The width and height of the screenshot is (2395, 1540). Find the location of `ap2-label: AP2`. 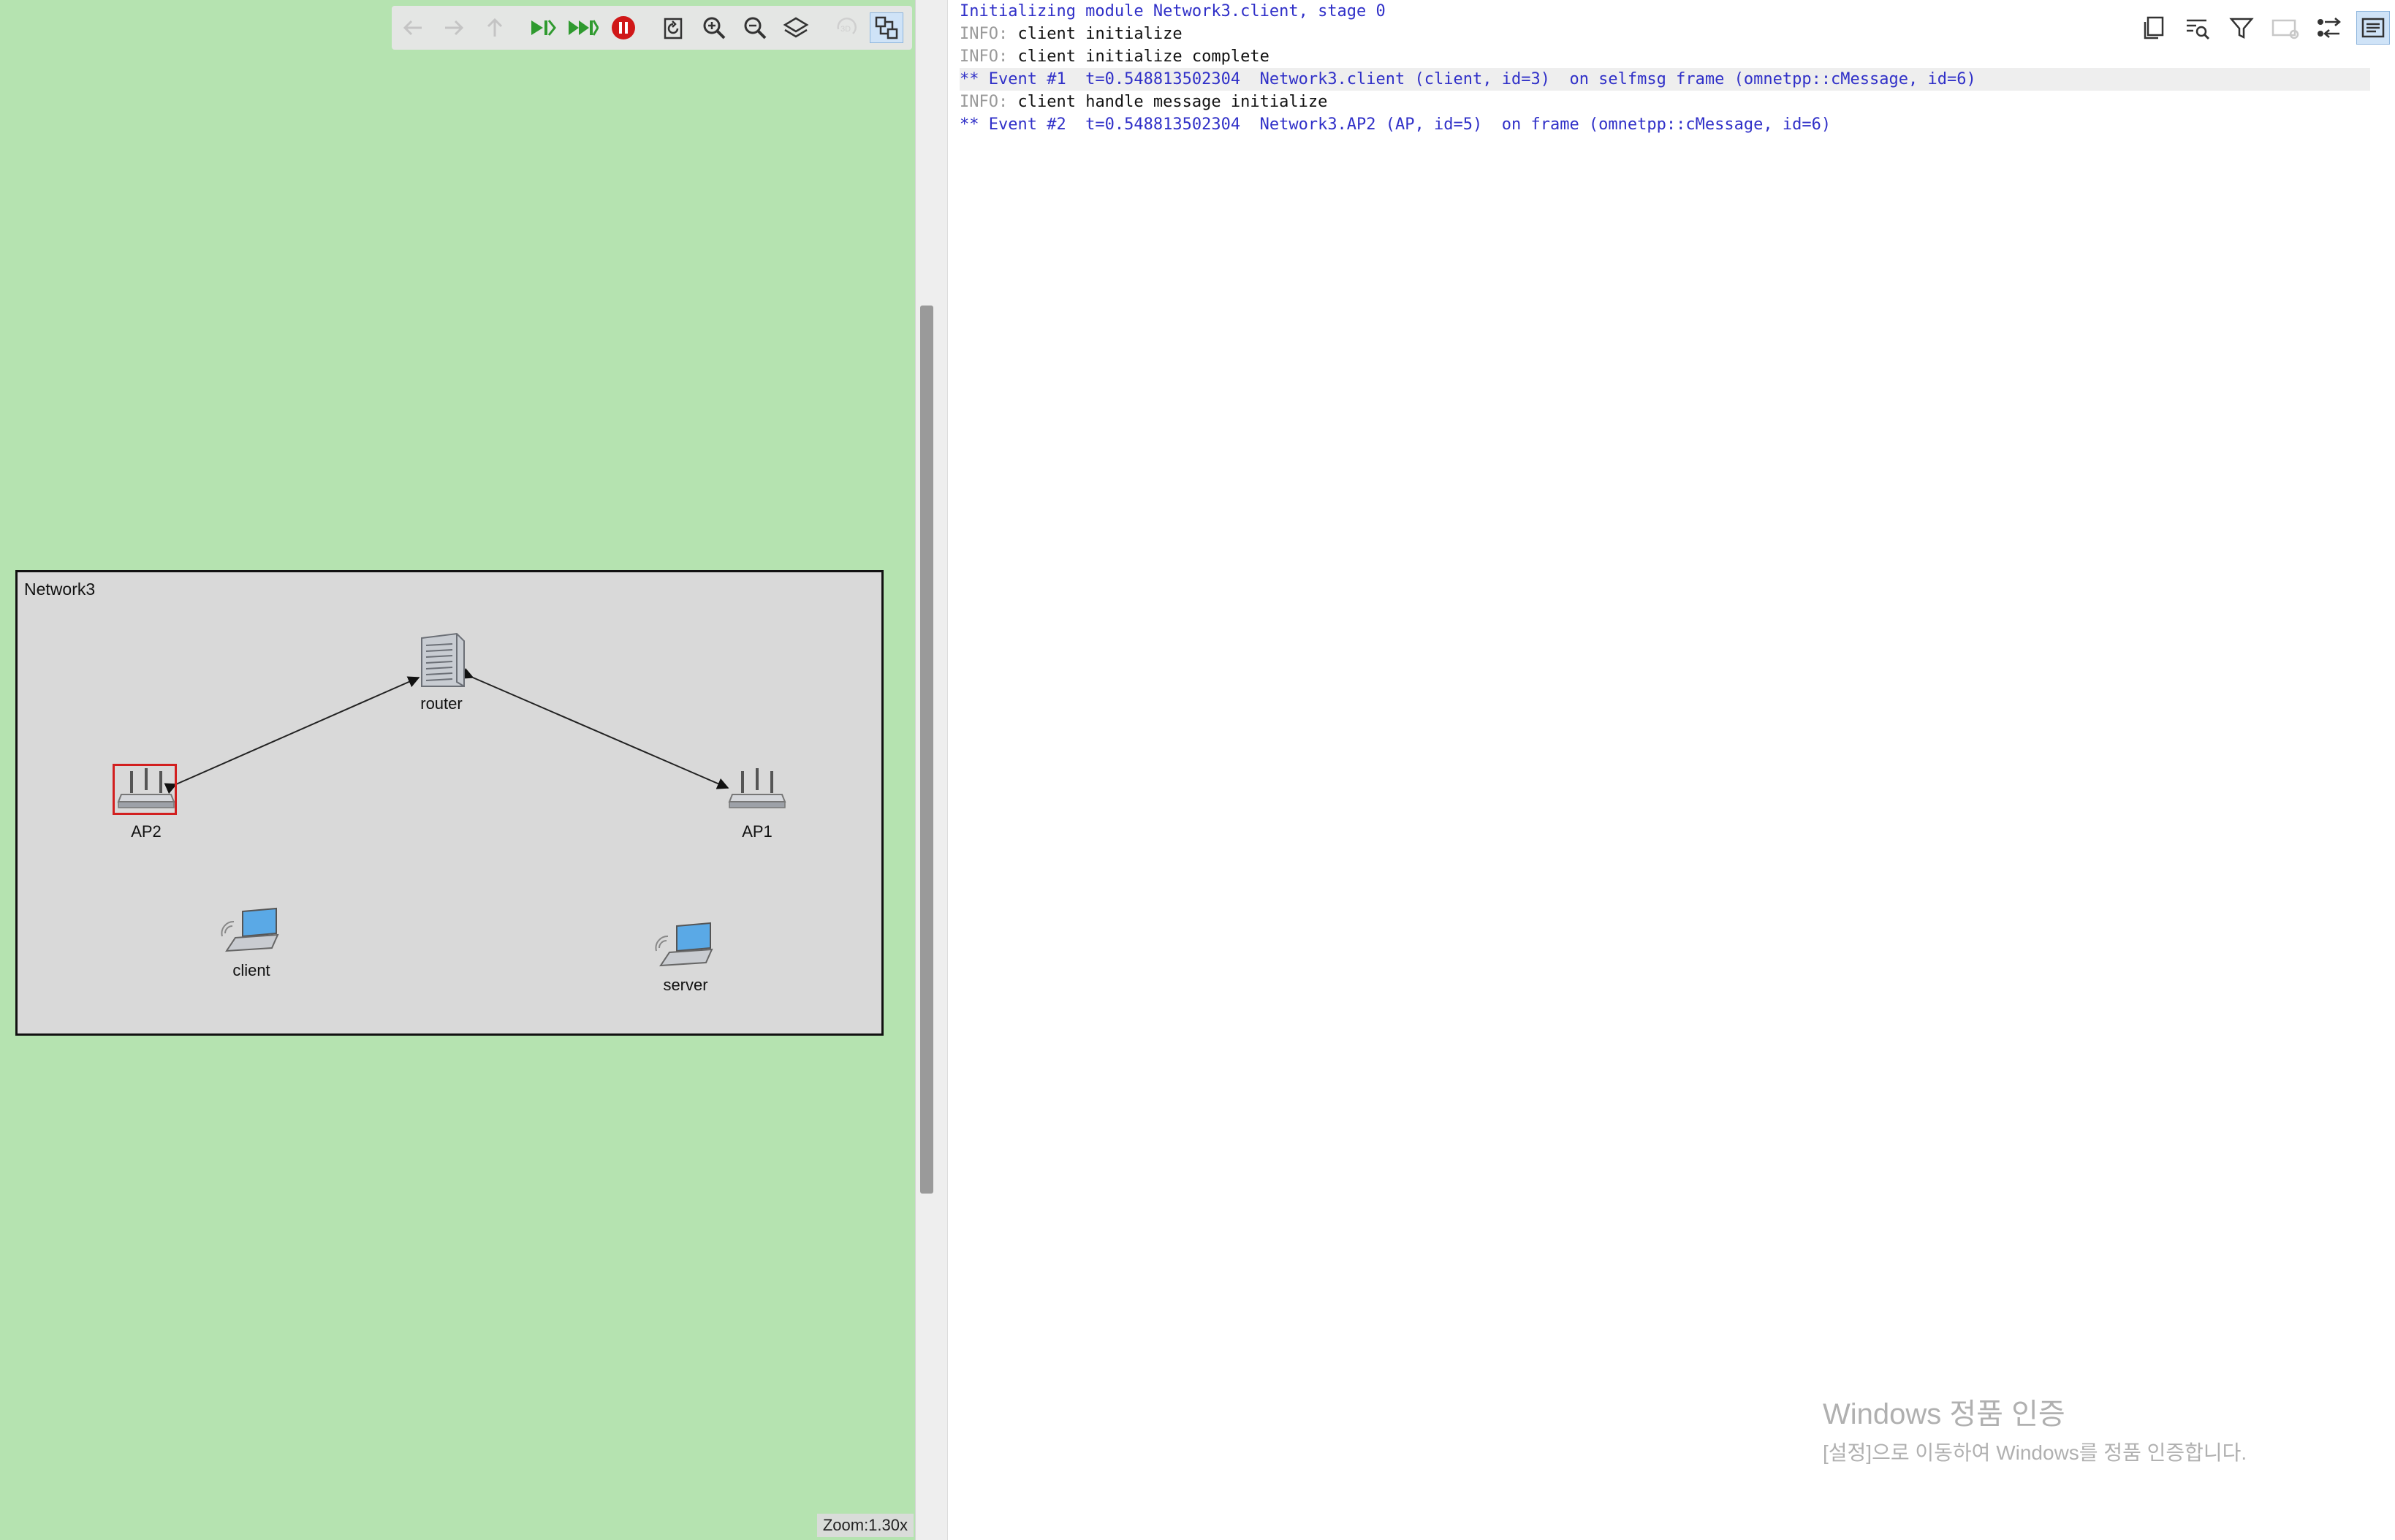

ap2-label: AP2 is located at coordinates (146, 831).